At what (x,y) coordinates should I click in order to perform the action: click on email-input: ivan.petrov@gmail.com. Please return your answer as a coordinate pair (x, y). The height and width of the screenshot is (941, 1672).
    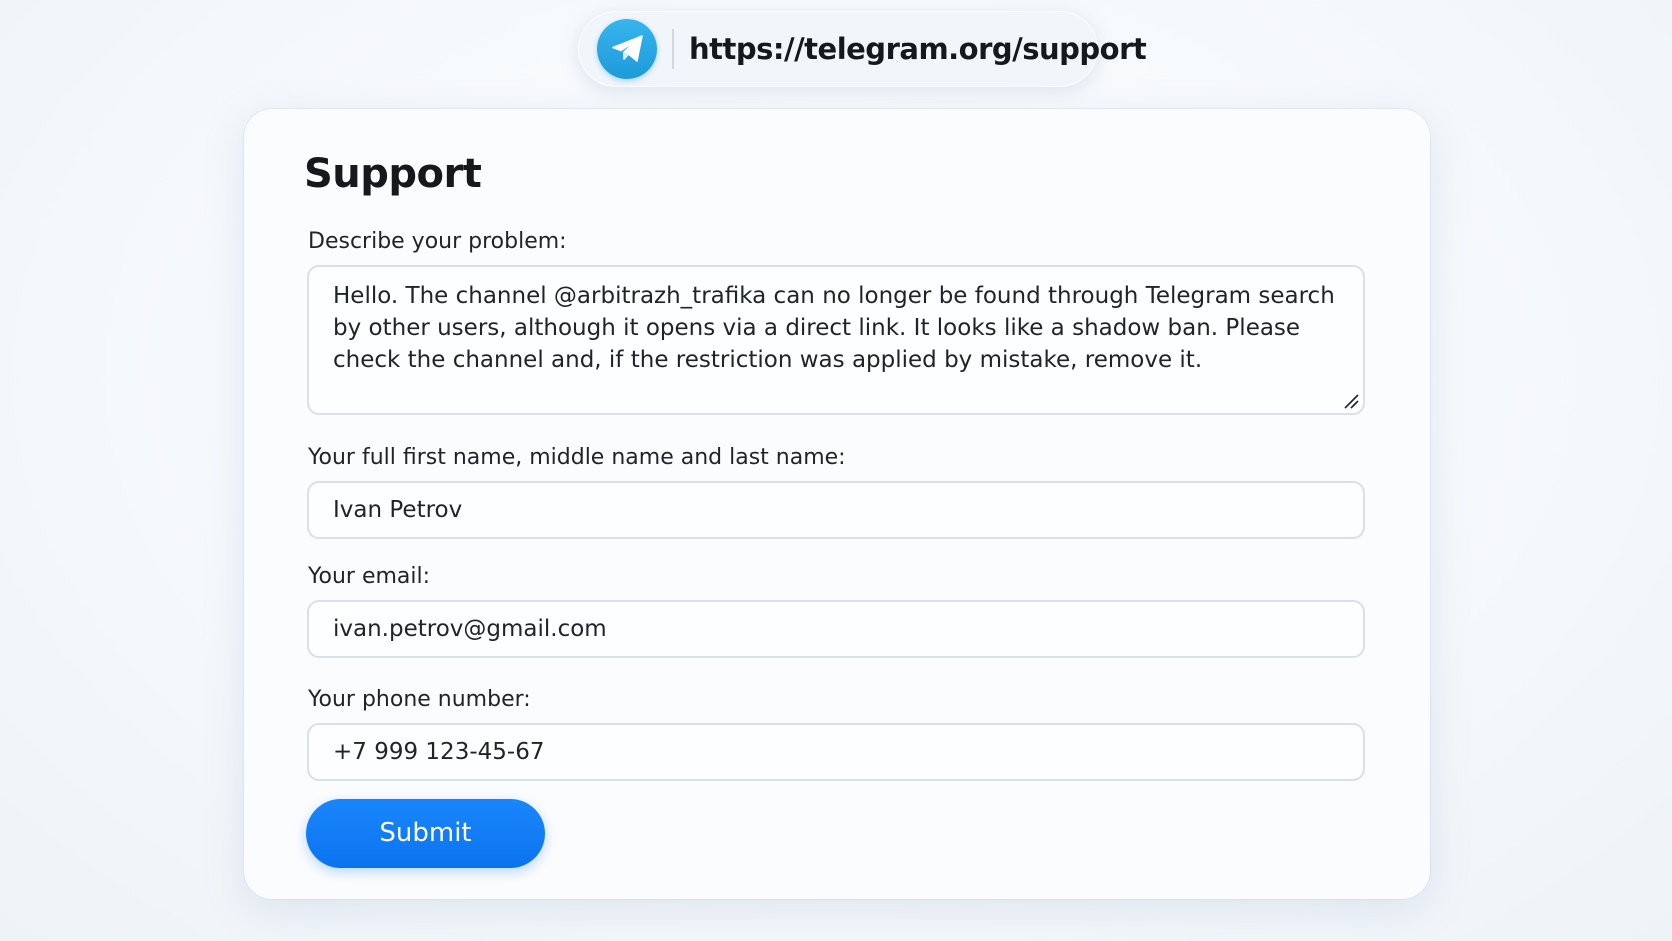
    Looking at the image, I should click on (836, 629).